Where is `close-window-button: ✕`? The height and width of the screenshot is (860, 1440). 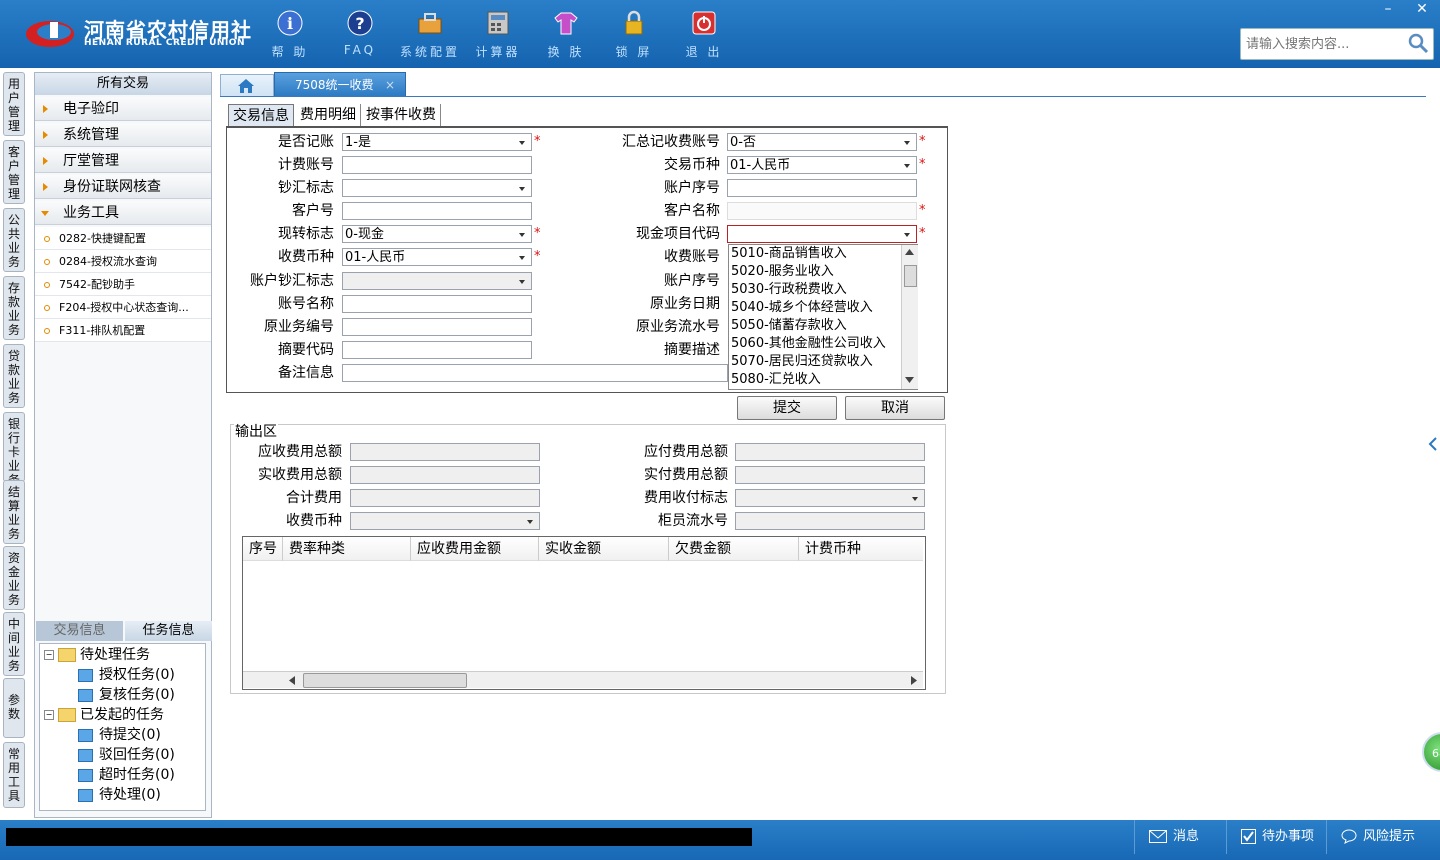 close-window-button: ✕ is located at coordinates (1422, 9).